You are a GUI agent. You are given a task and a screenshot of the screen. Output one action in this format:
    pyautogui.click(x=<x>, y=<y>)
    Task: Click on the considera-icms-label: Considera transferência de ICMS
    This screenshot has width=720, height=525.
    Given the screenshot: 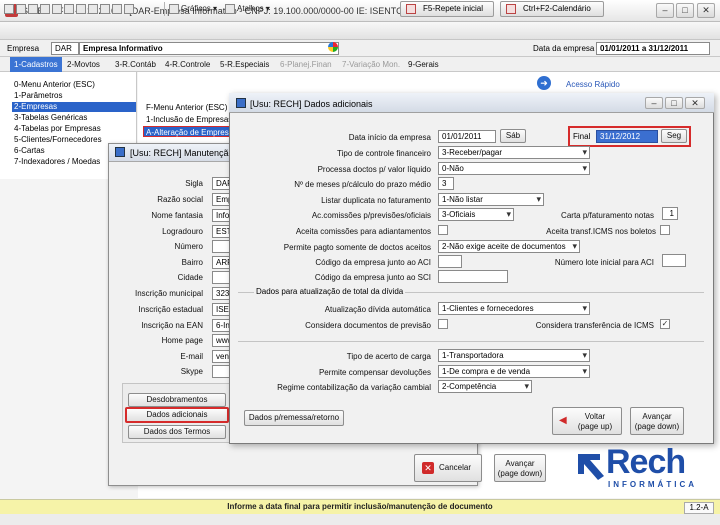 What is the action you would take?
    pyautogui.click(x=594, y=325)
    